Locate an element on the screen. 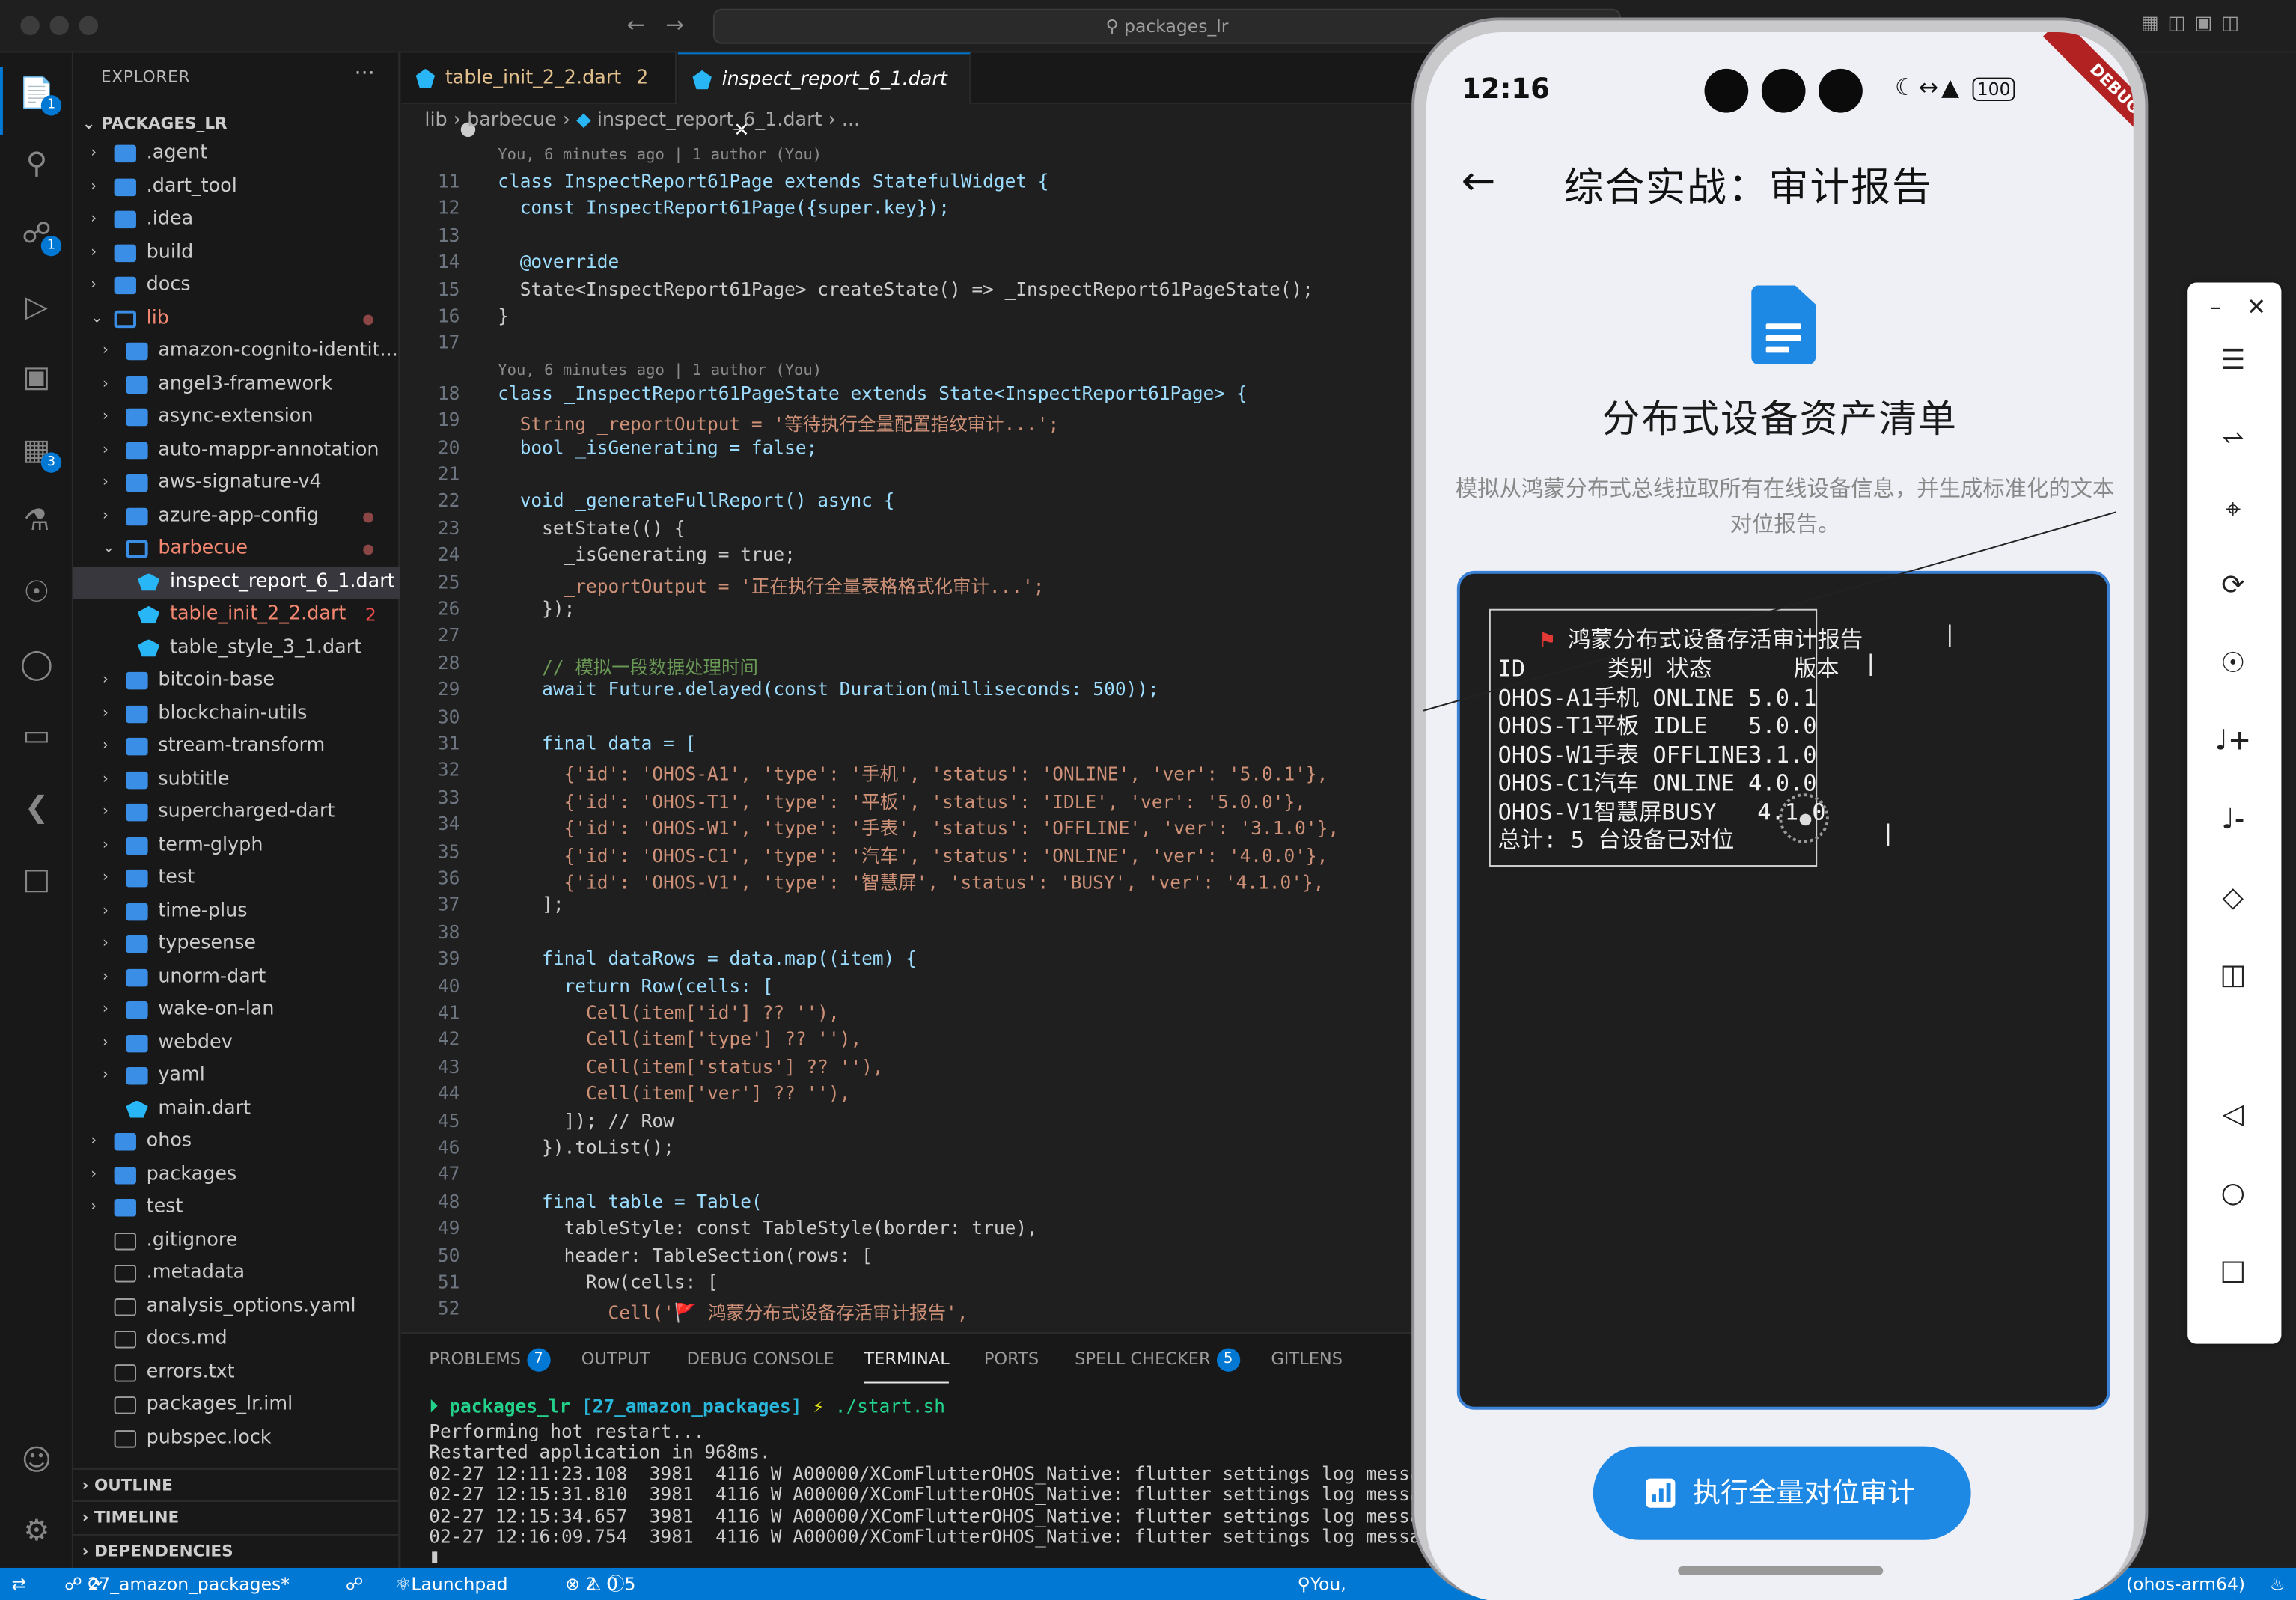  tree-item: ⌄ lib is located at coordinates (236, 318).